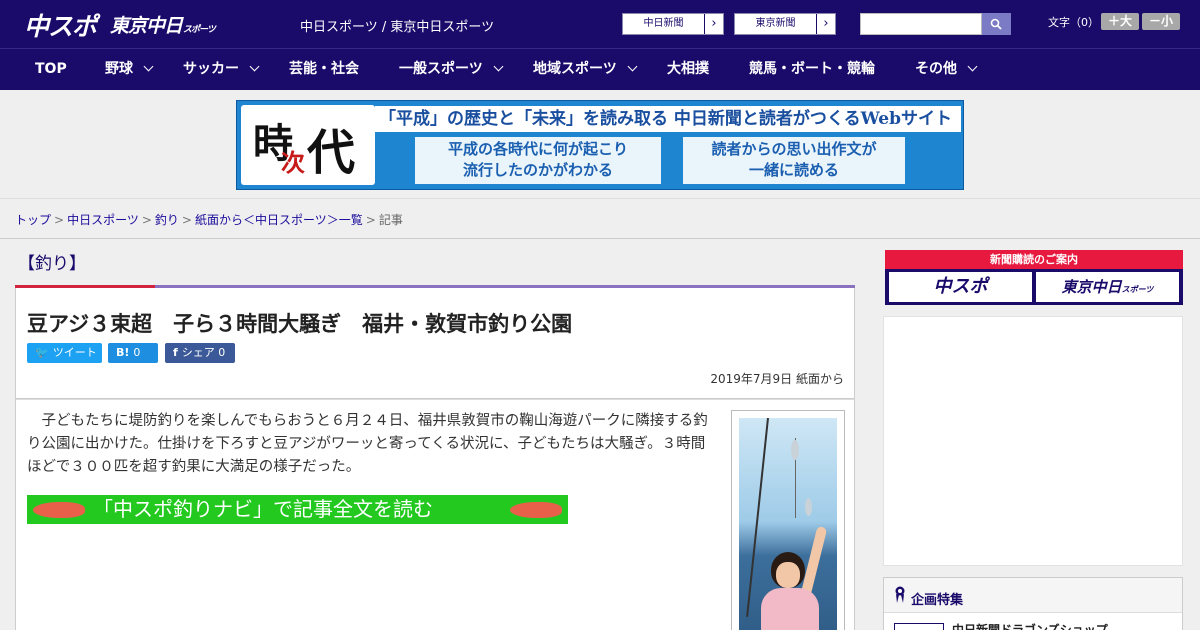 Image resolution: width=1200 pixels, height=630 pixels. What do you see at coordinates (42, 352) in the screenshot?
I see `twitter-icon: 🐦` at bounding box center [42, 352].